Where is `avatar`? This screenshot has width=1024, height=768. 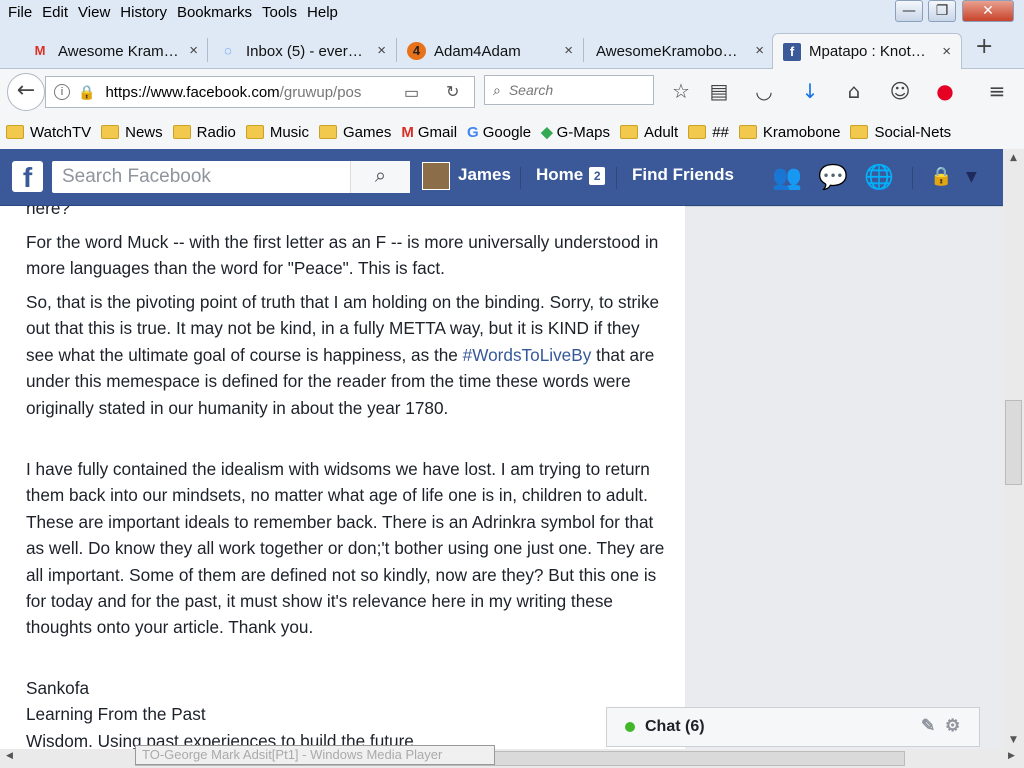 avatar is located at coordinates (436, 176).